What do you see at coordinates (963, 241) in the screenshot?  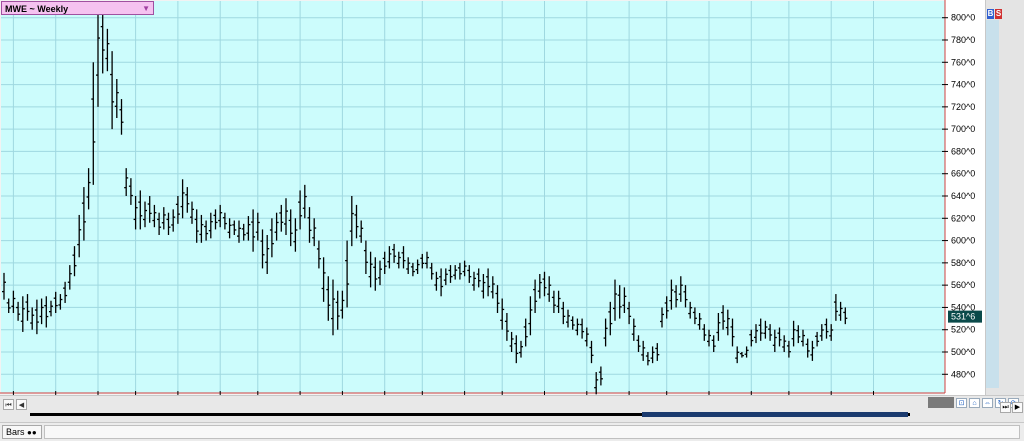 I see `y-tick-label: 600^0` at bounding box center [963, 241].